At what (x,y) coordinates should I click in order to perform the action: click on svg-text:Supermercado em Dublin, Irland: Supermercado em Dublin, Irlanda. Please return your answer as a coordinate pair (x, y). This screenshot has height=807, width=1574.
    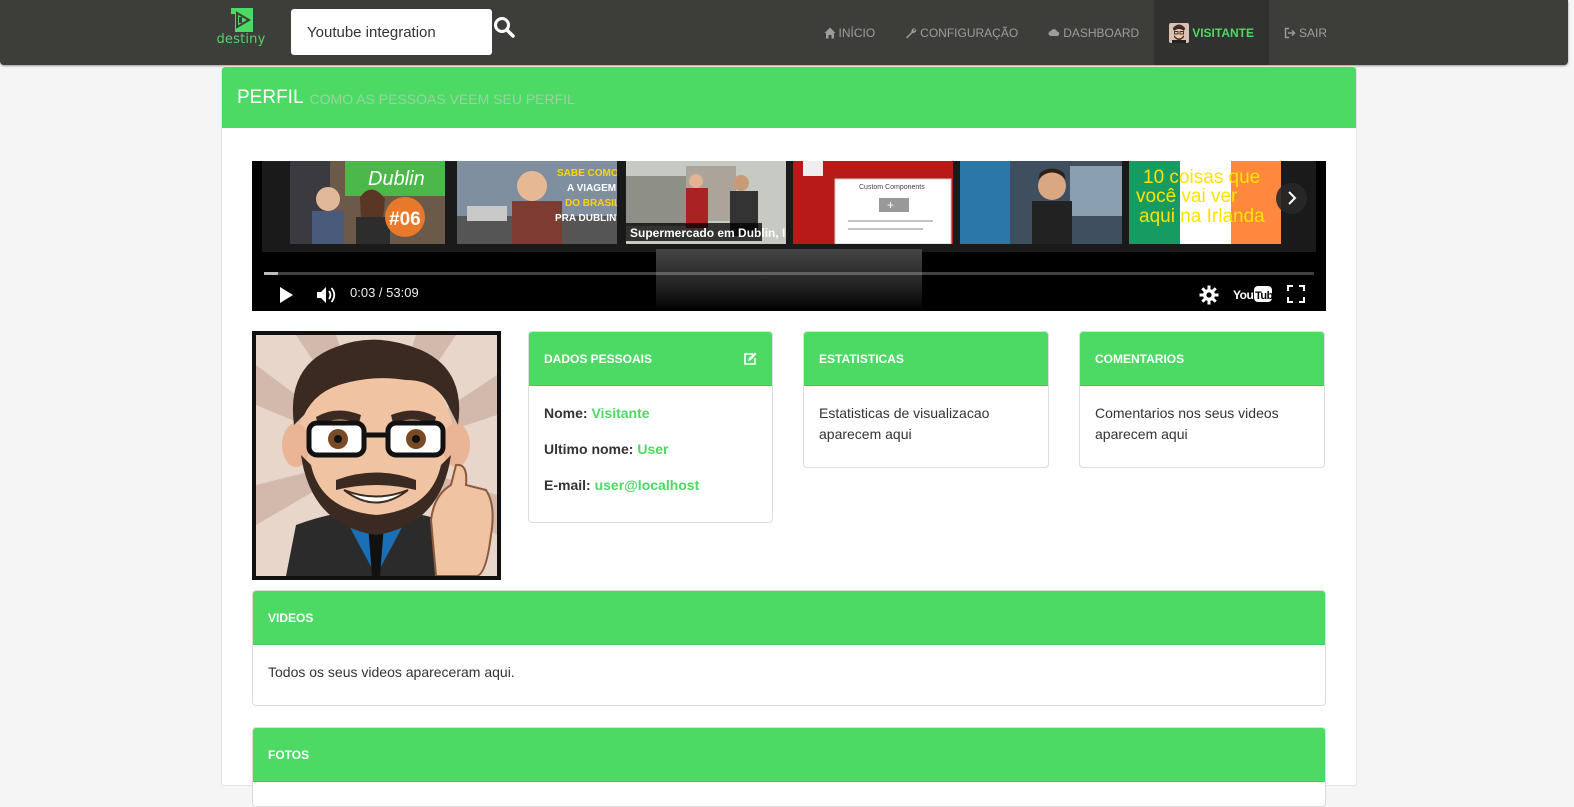
    Looking at the image, I should click on (708, 233).